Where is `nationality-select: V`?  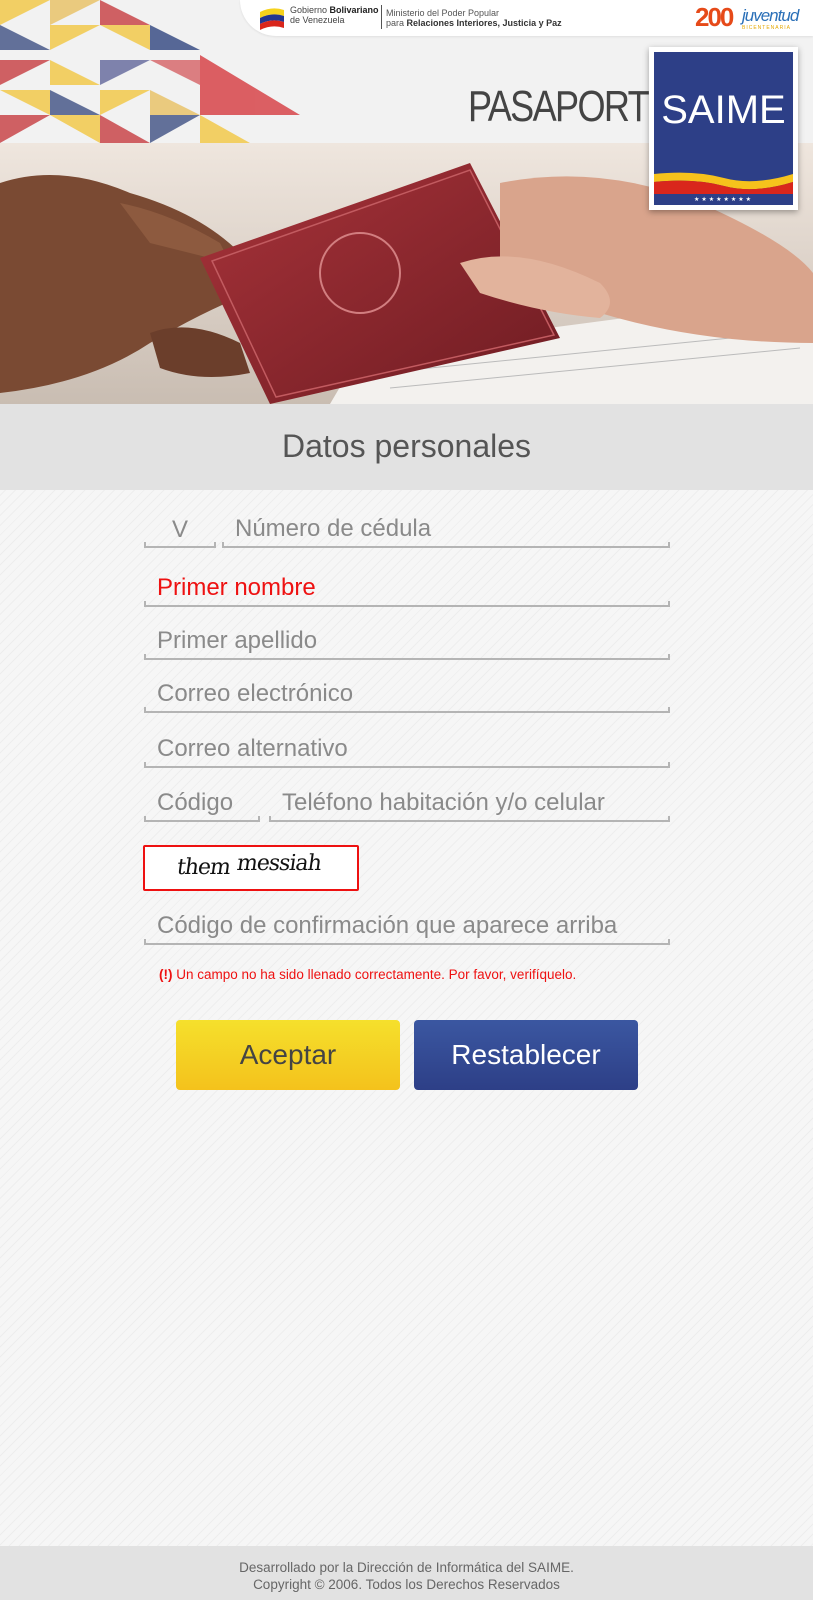
nationality-select: V is located at coordinates (180, 530).